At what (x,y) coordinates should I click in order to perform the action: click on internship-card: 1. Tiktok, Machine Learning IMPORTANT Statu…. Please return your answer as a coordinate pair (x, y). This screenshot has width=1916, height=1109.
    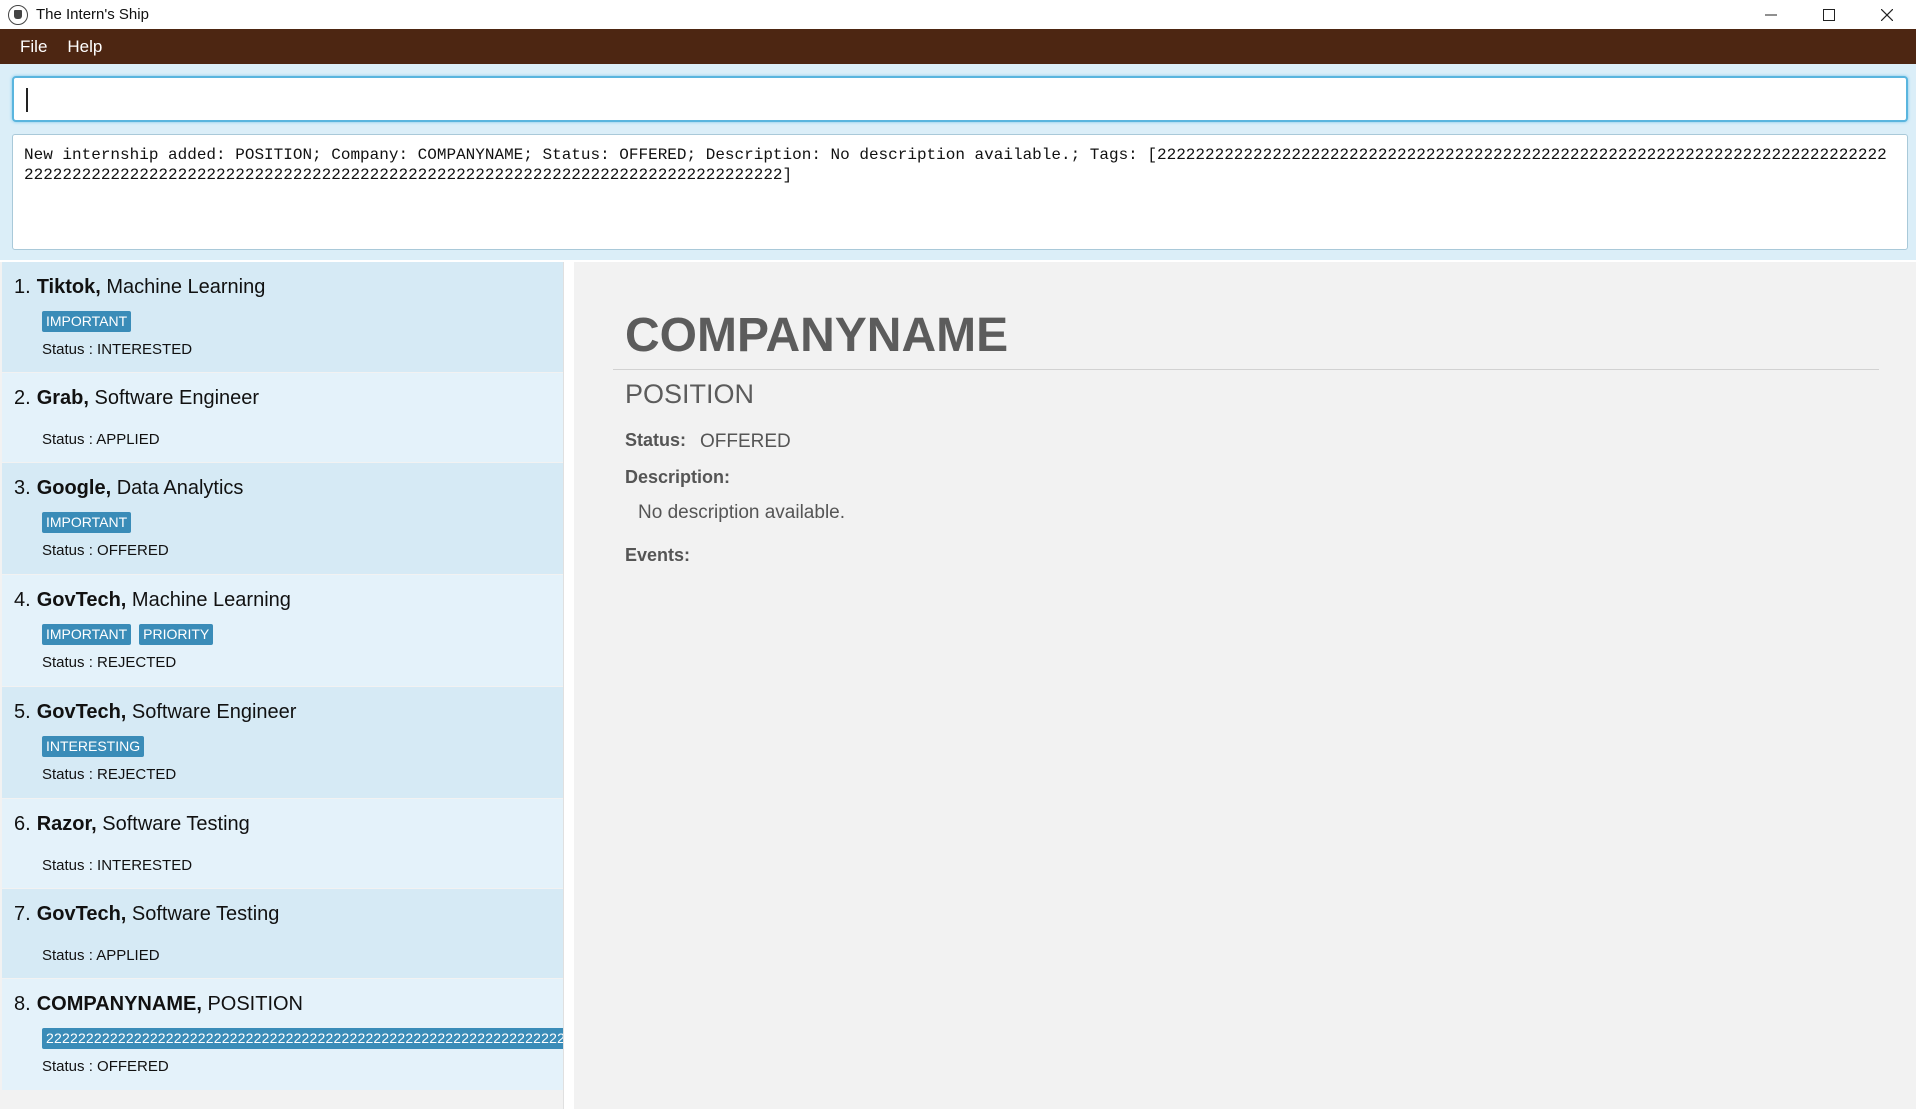
    Looking at the image, I should click on (282, 317).